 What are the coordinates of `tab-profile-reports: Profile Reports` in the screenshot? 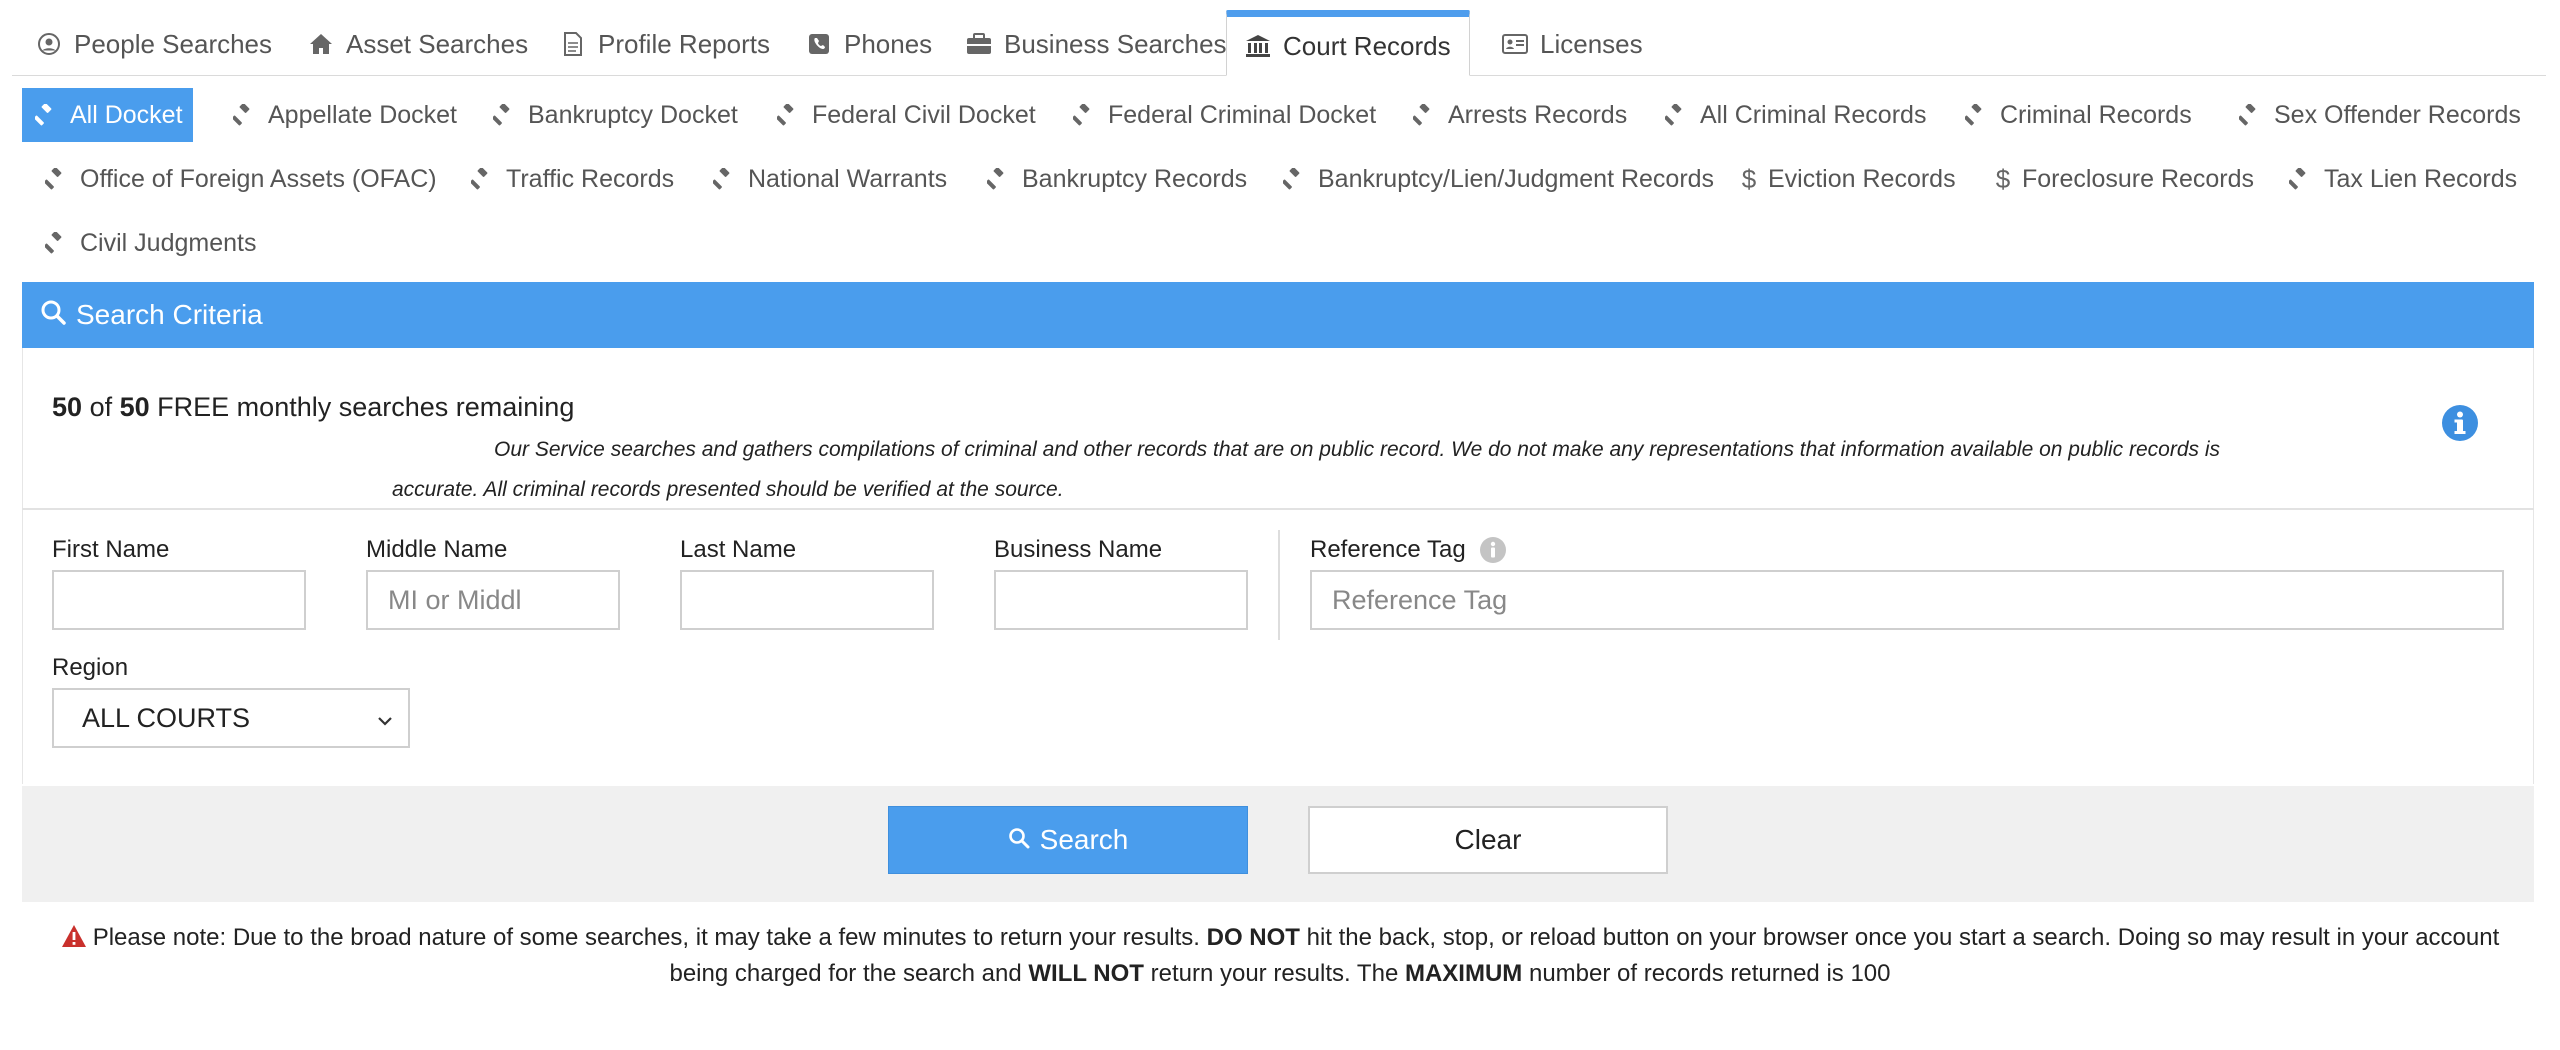 It's located at (665, 44).